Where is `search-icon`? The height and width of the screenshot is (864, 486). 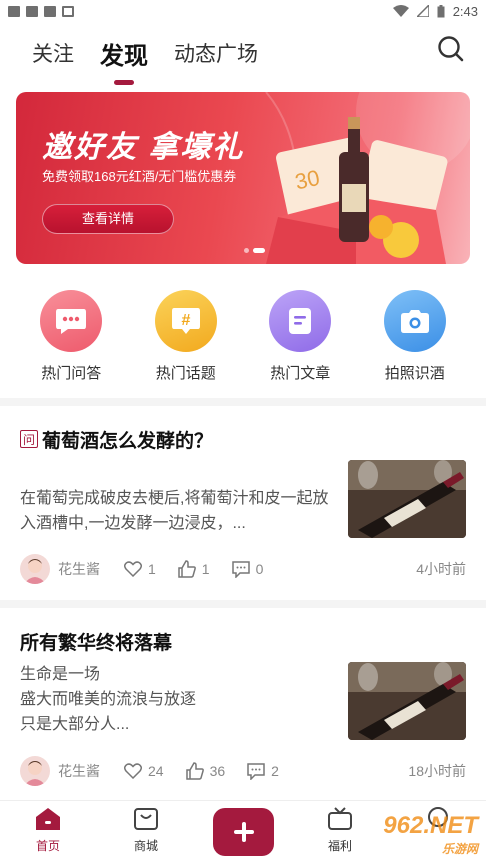 search-icon is located at coordinates (451, 49).